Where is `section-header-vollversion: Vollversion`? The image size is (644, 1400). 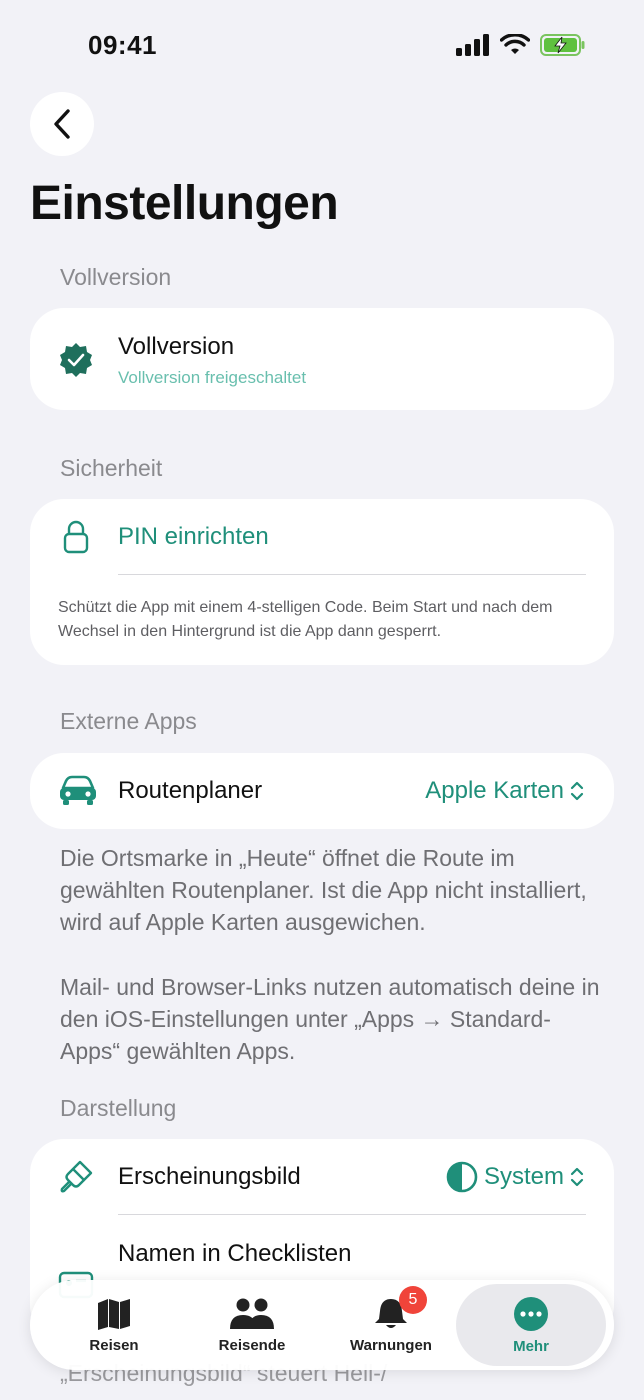 section-header-vollversion: Vollversion is located at coordinates (116, 277).